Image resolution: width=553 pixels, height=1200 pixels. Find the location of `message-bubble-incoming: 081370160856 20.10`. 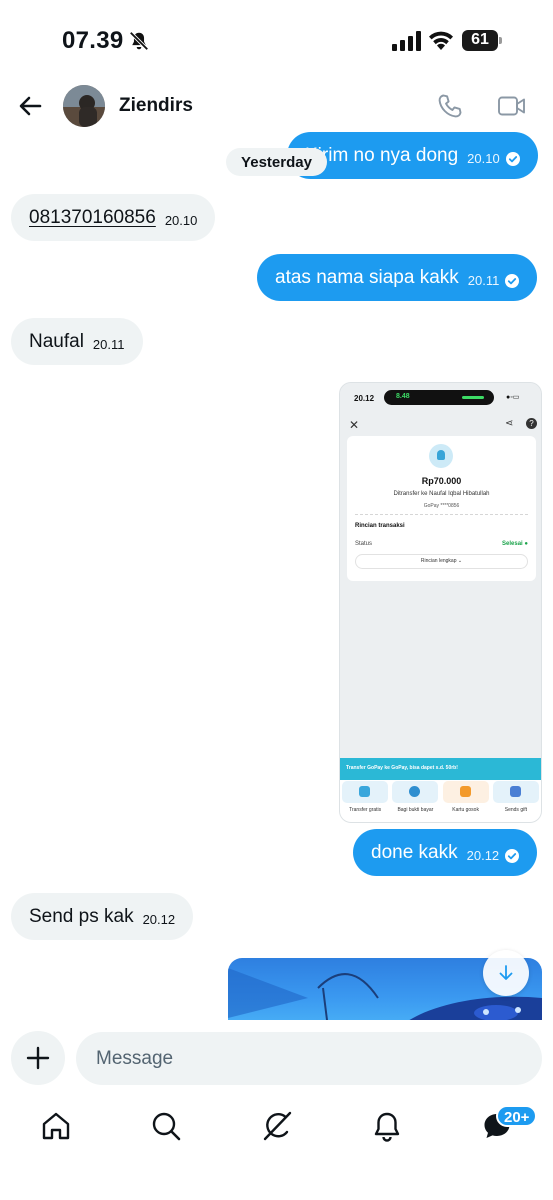

message-bubble-incoming: 081370160856 20.10 is located at coordinates (113, 217).